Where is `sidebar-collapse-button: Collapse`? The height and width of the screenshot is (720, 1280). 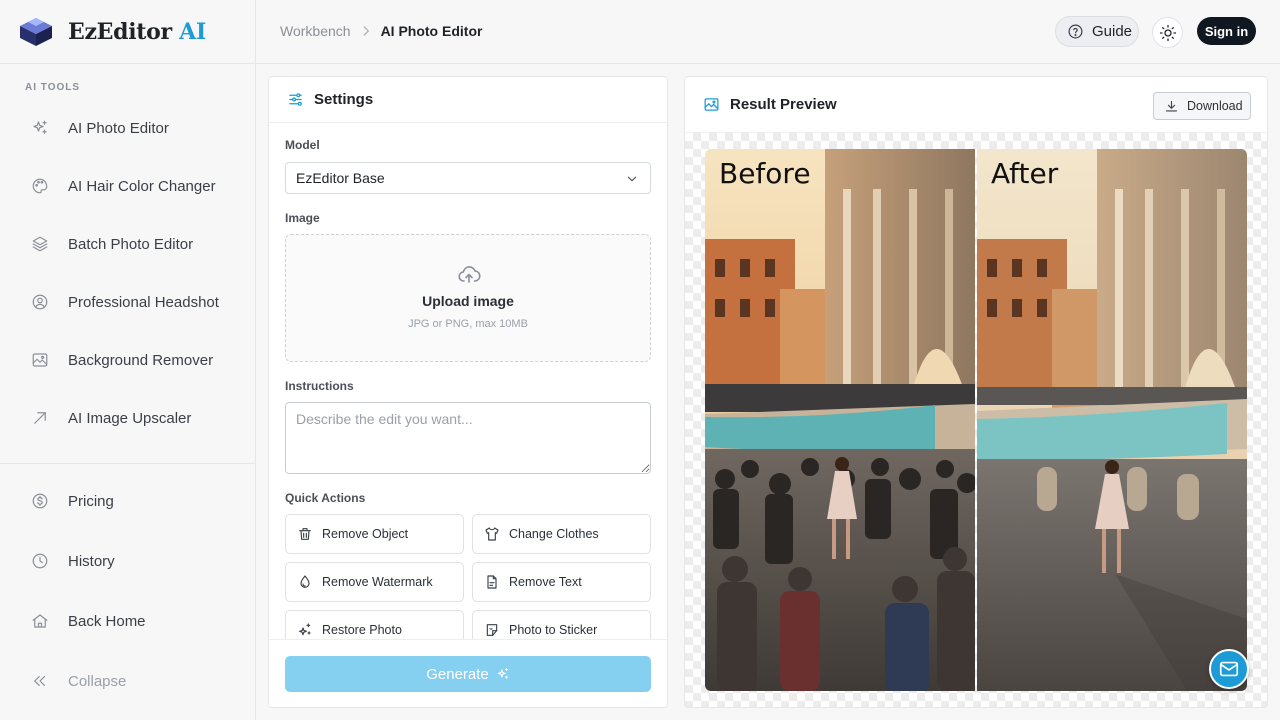 sidebar-collapse-button: Collapse is located at coordinates (127, 681).